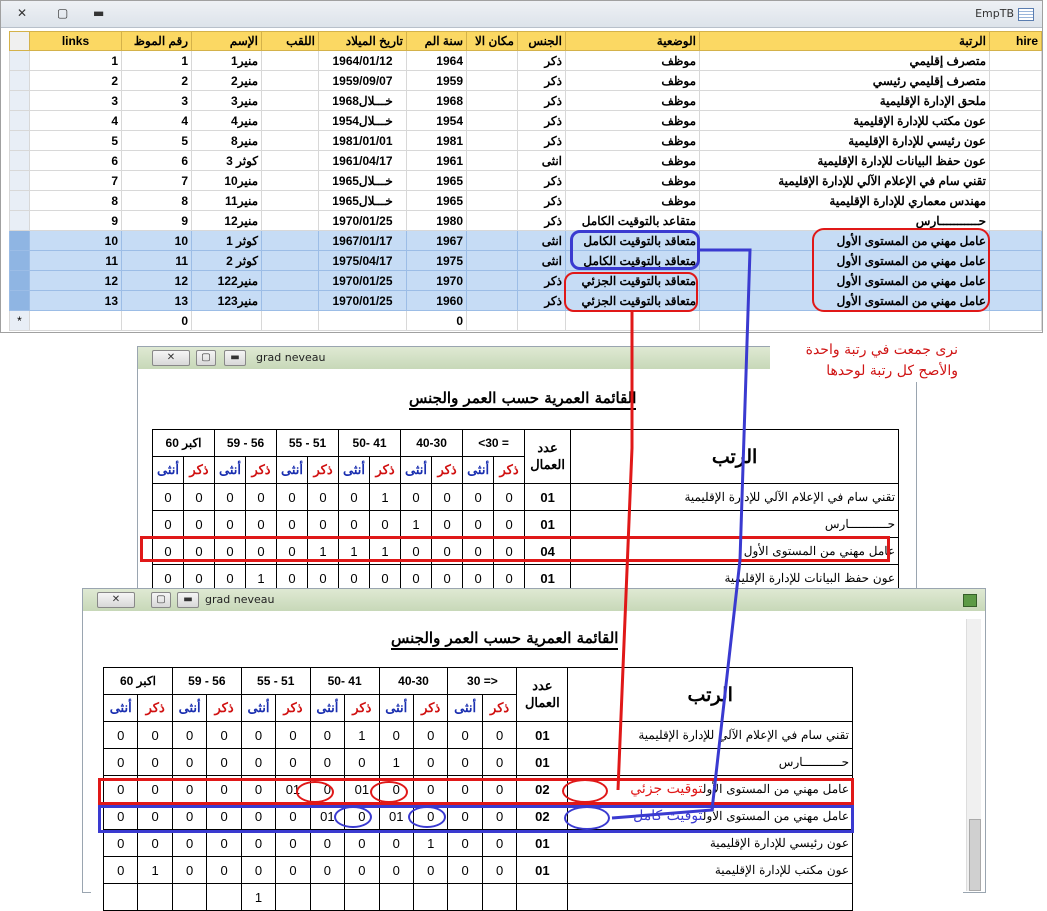 The image size is (1047, 911). I want to click on cell-links: 7, so click(75, 180).